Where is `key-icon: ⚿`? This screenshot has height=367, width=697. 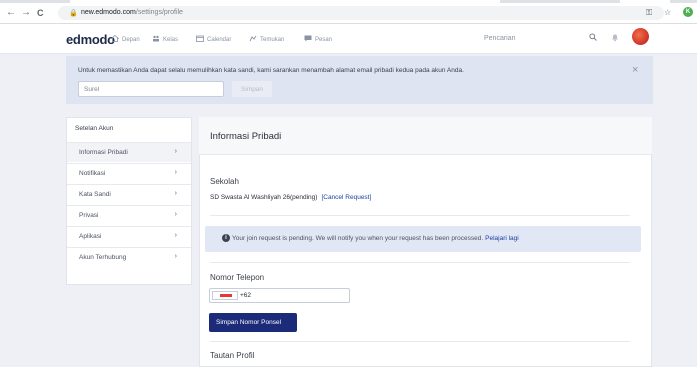
key-icon: ⚿ is located at coordinates (649, 13).